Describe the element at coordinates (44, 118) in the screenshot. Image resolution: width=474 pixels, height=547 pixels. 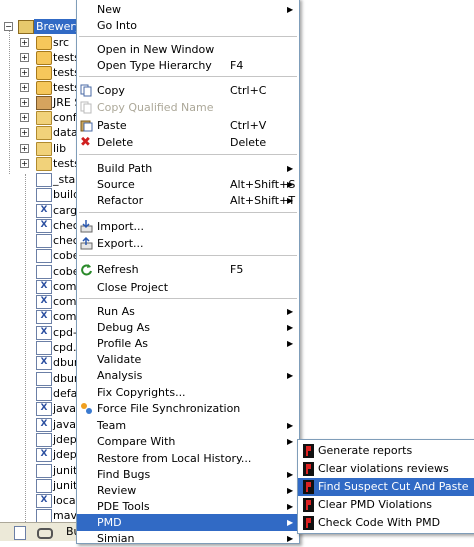
I see `folder-icon` at that location.